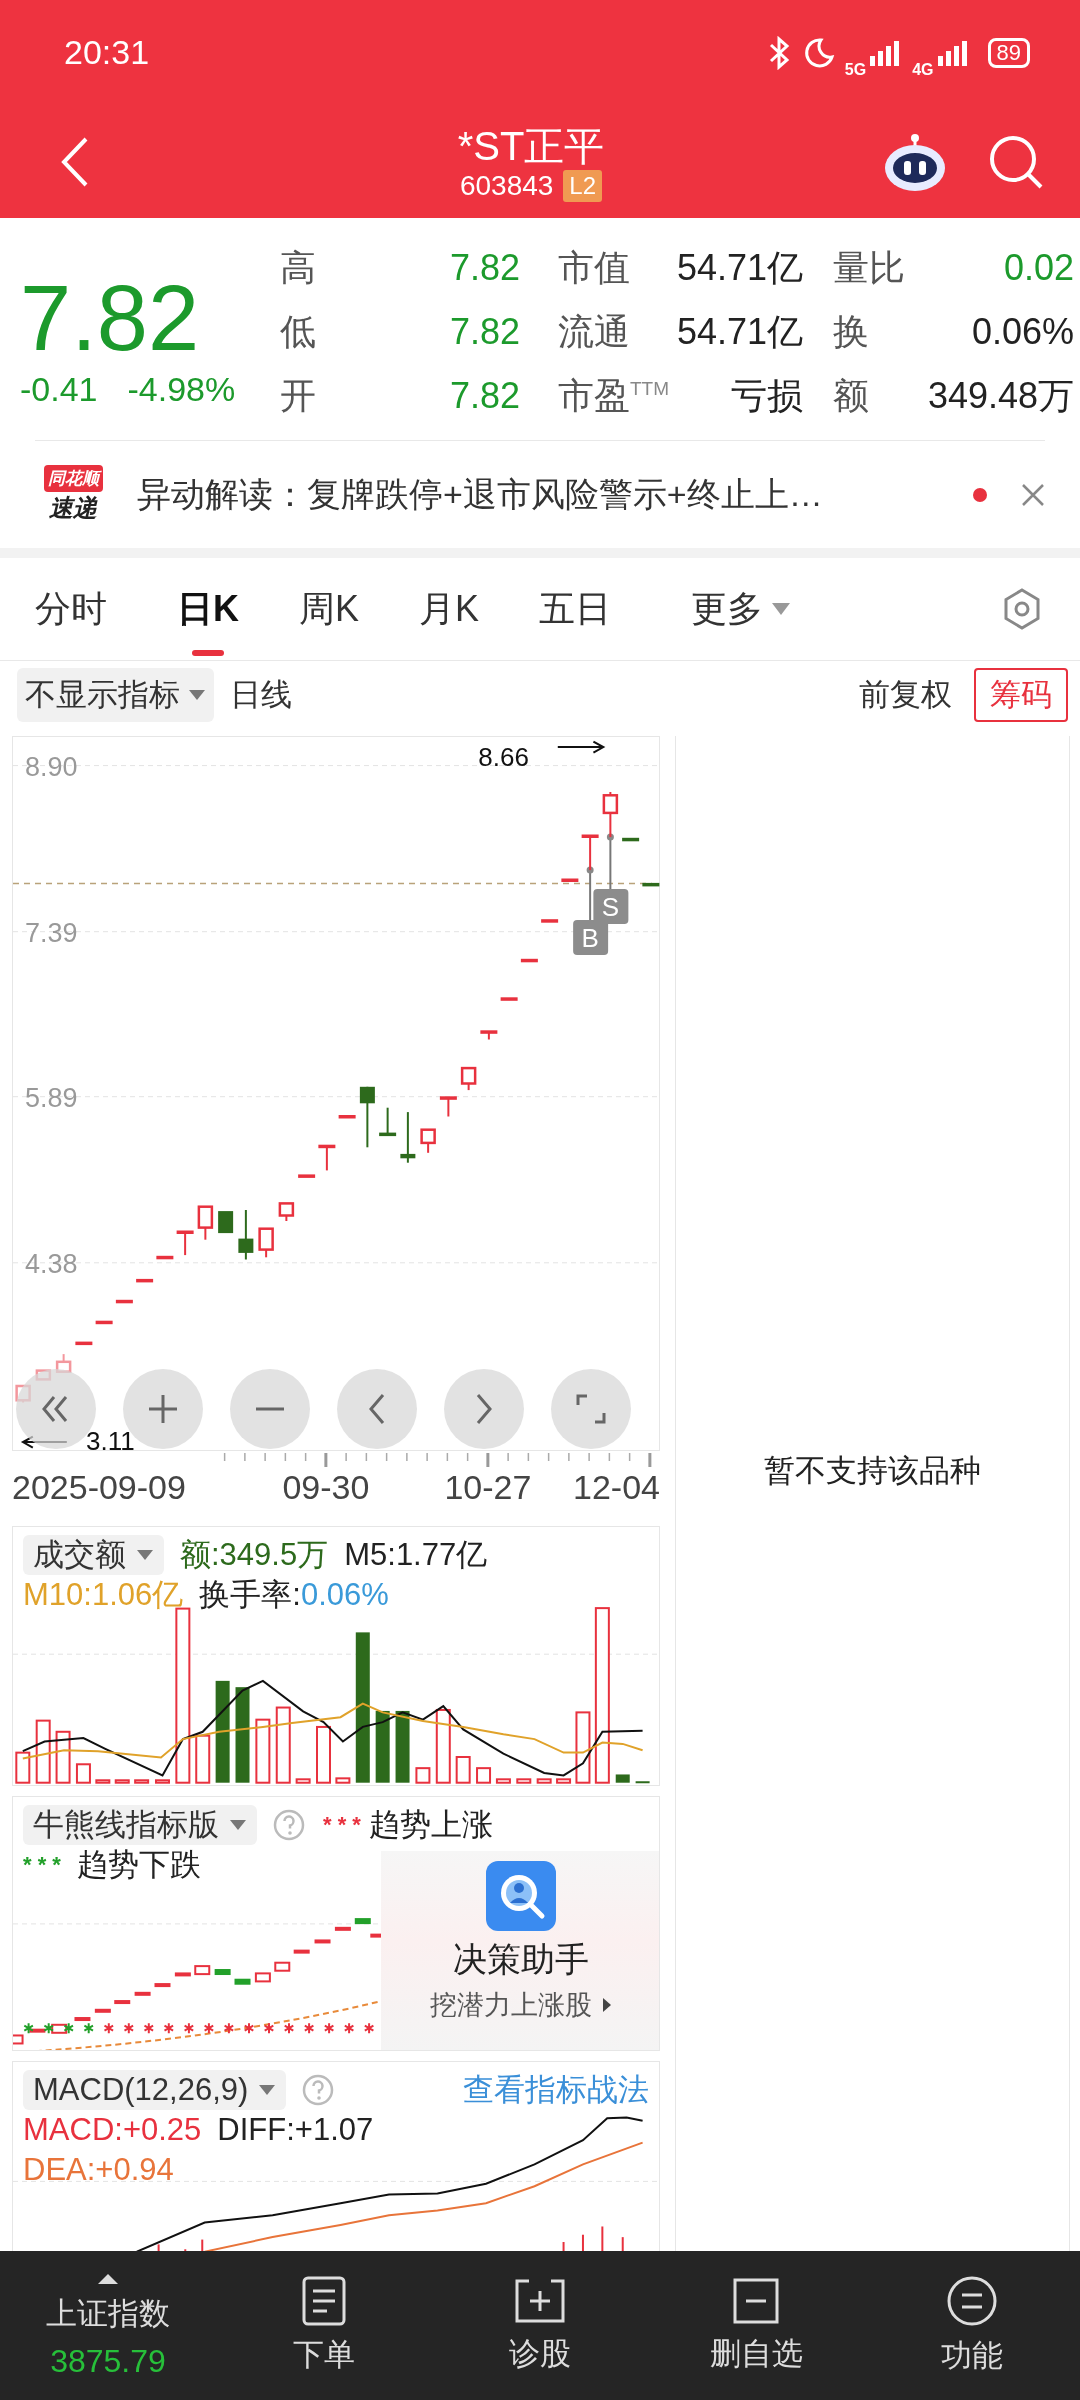  What do you see at coordinates (298, 395) in the screenshot?
I see `stat-label: 开` at bounding box center [298, 395].